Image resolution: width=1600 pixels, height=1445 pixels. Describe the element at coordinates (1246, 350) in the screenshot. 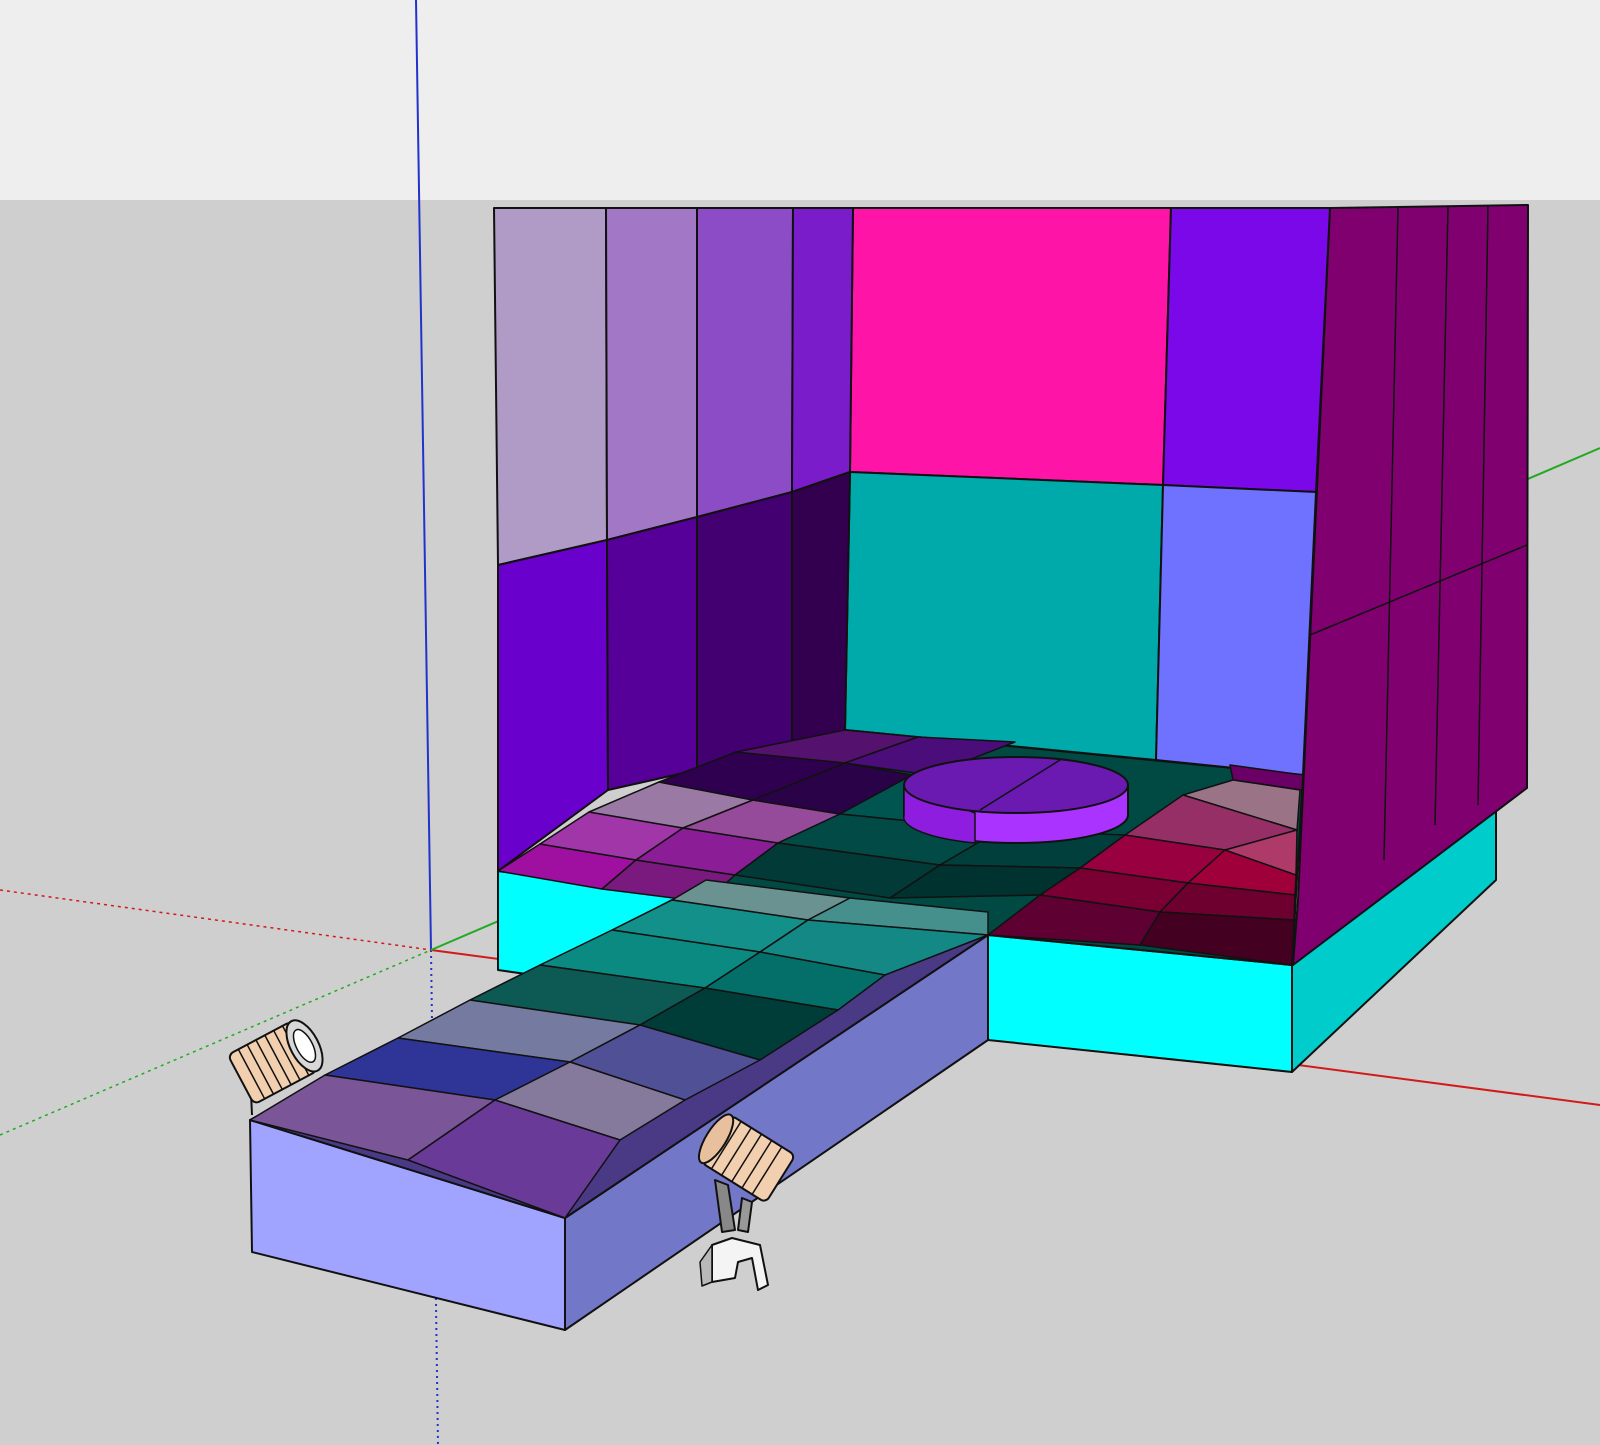

I see `back-wall-upper-right` at that location.